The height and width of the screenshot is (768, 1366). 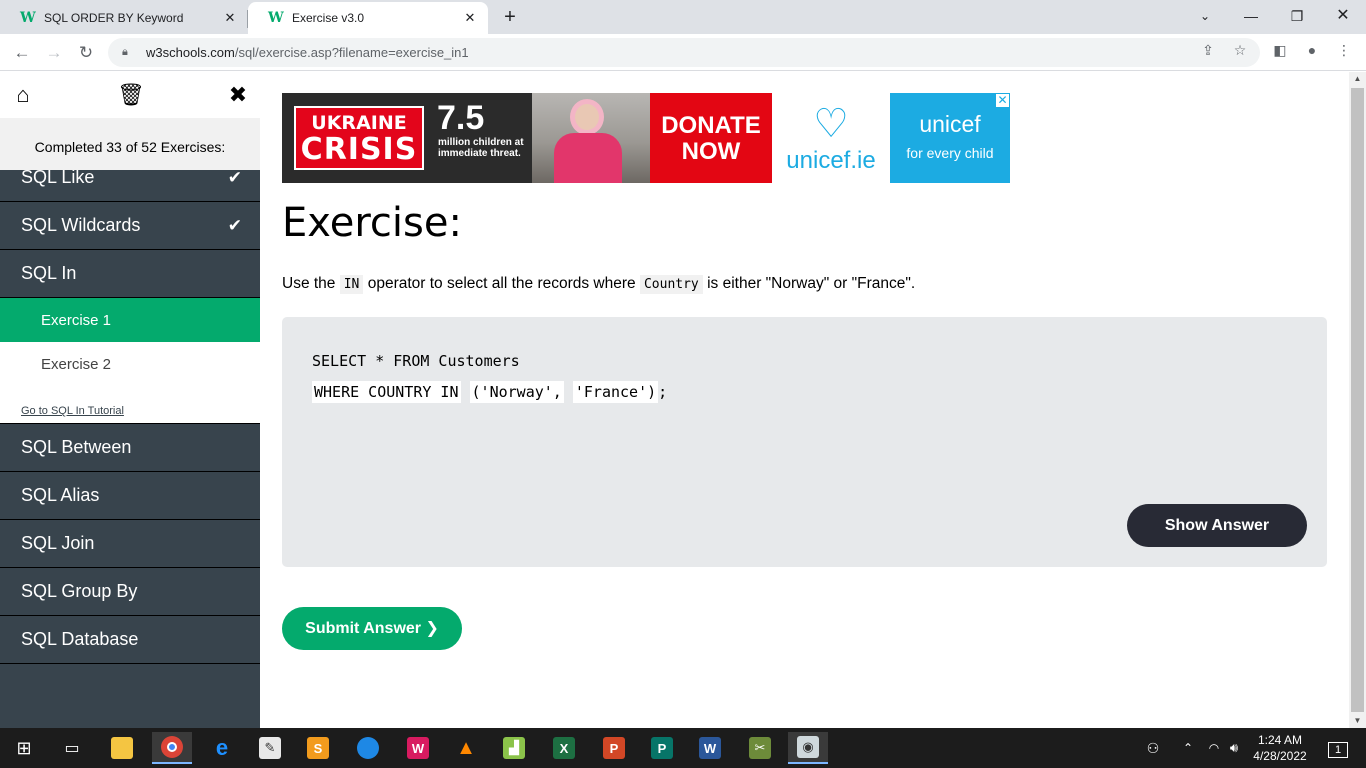 I want to click on tab-search-icon: ⌄, so click(x=1205, y=16).